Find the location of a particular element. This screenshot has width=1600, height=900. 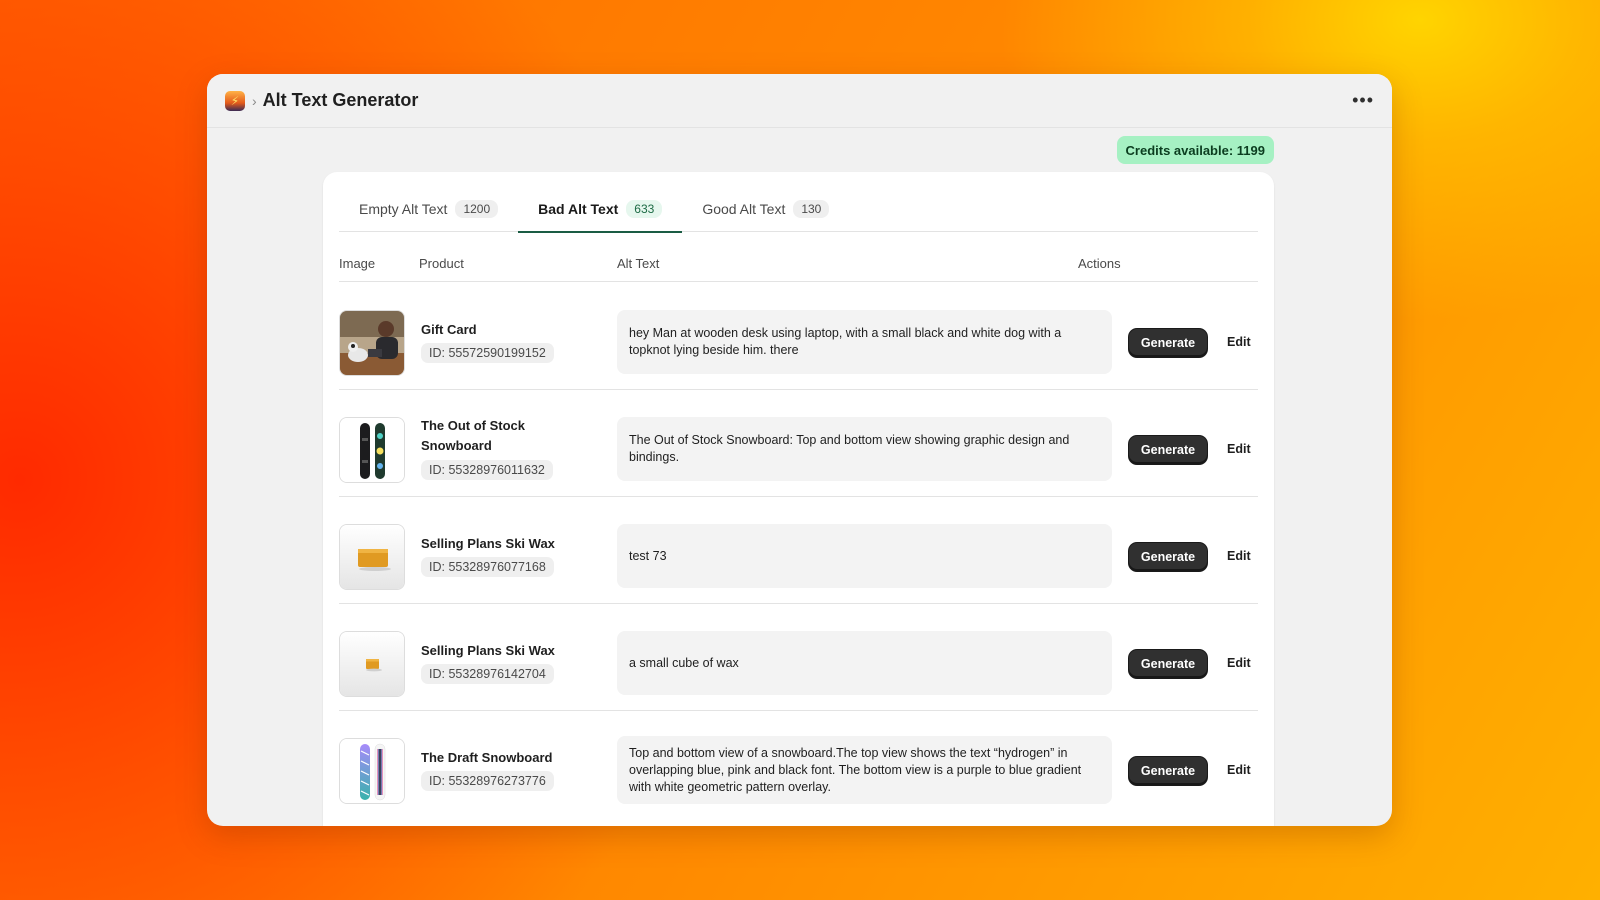

product-id-badge: ID: 55328976011632 is located at coordinates (487, 470).